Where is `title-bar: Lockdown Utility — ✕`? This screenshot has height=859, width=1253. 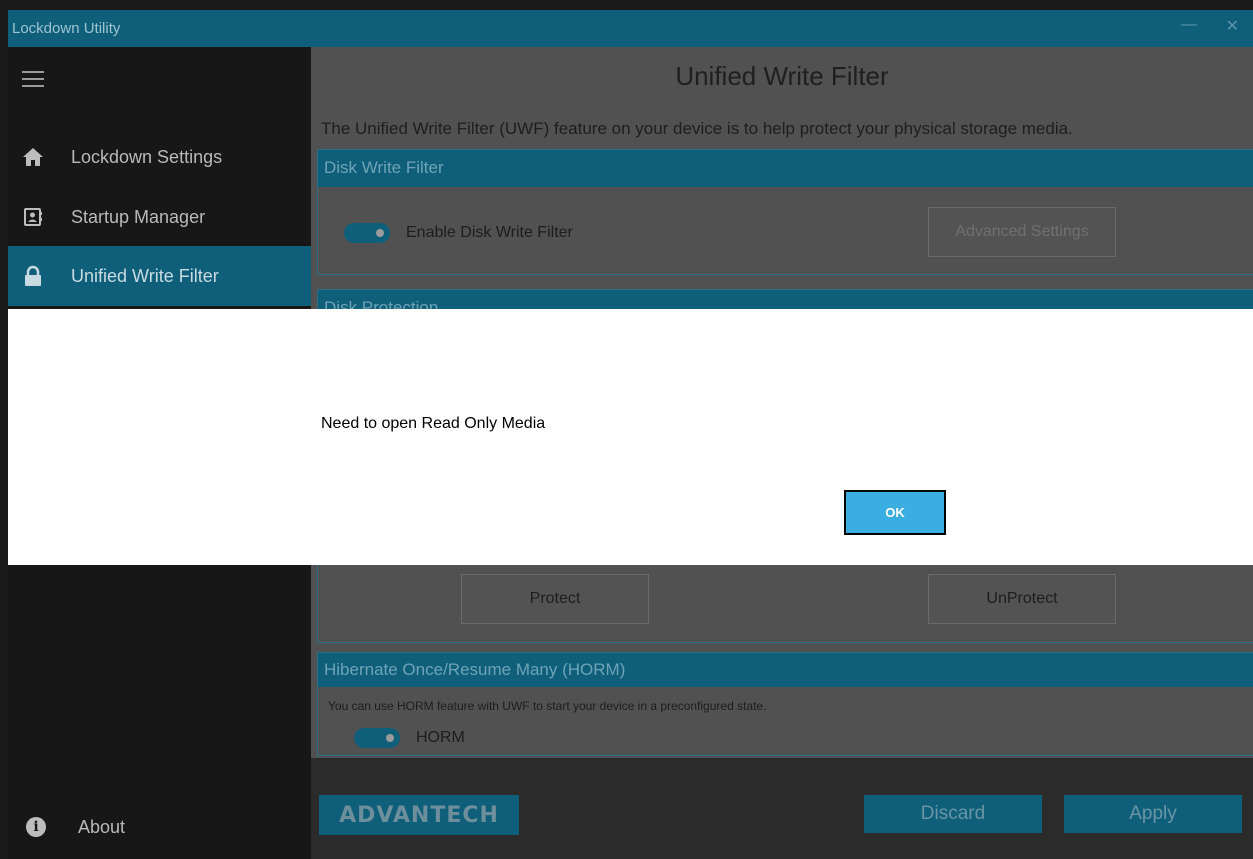 title-bar: Lockdown Utility — ✕ is located at coordinates (630, 28).